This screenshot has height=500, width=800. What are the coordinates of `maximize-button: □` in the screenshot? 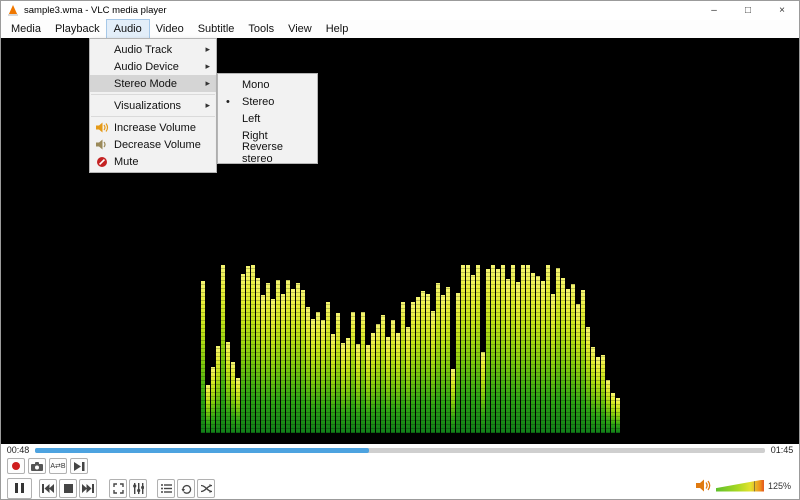 It's located at (748, 10).